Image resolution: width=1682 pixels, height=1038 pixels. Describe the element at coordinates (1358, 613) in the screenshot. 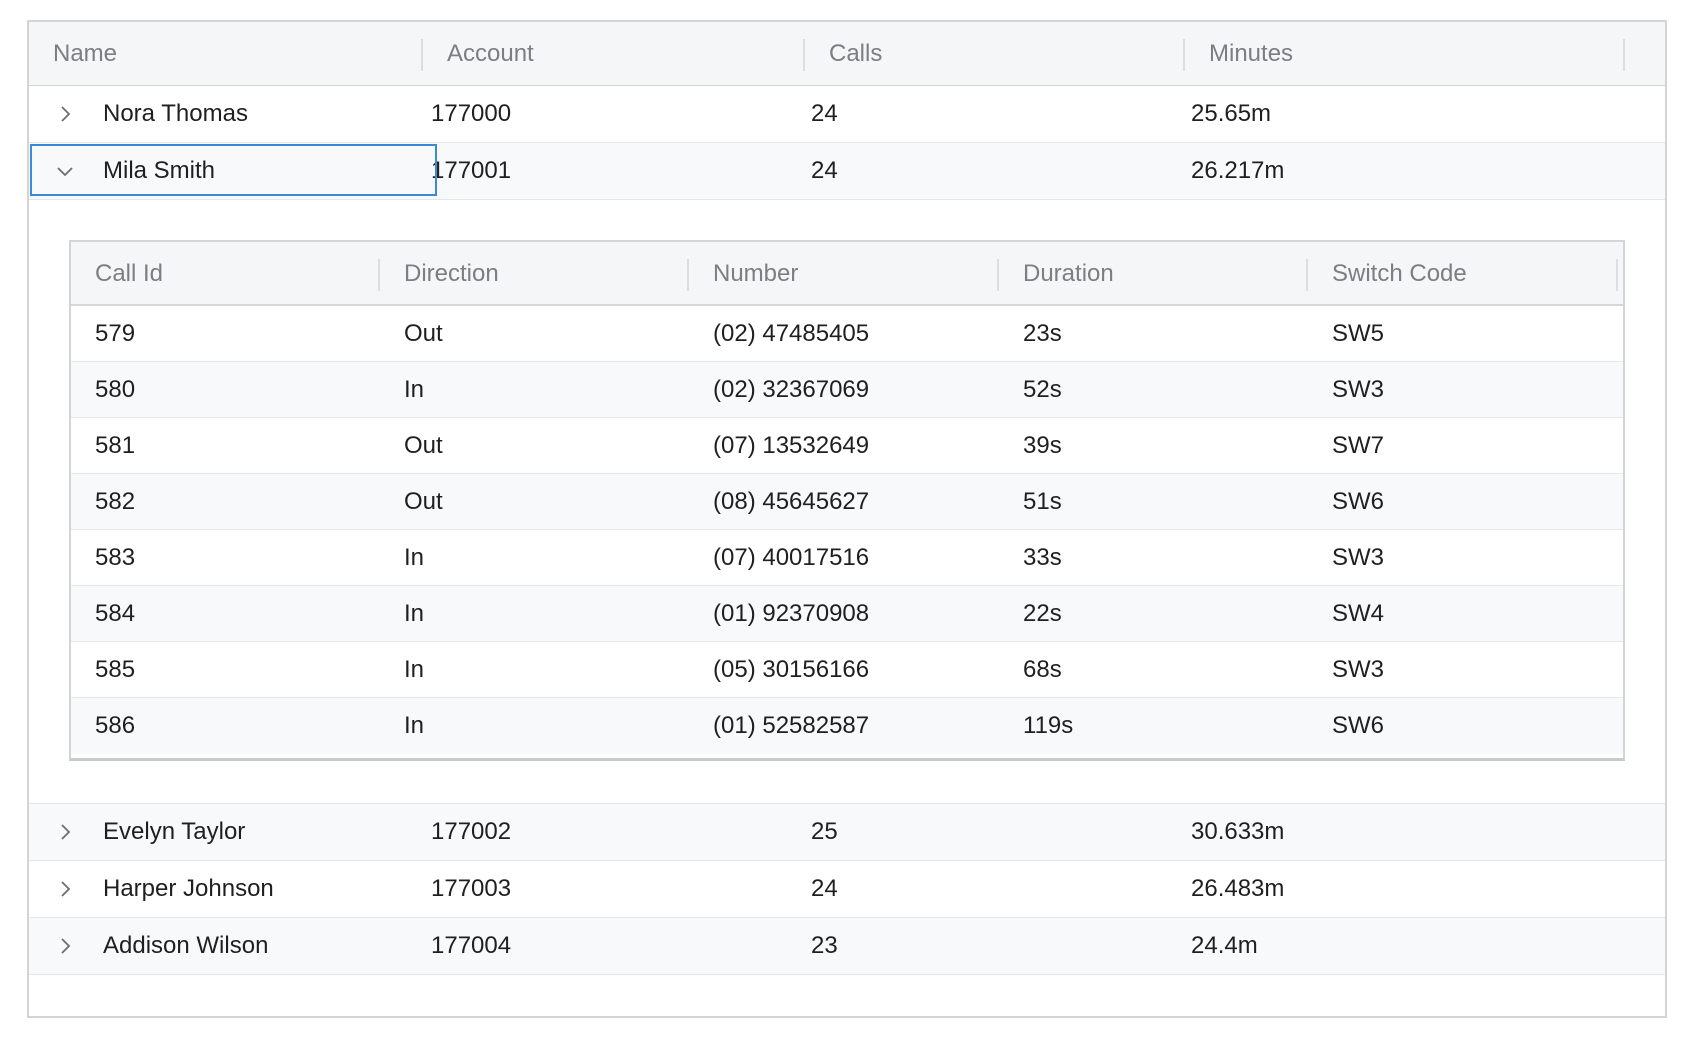

I see `cell-switch-code: SW4` at that location.